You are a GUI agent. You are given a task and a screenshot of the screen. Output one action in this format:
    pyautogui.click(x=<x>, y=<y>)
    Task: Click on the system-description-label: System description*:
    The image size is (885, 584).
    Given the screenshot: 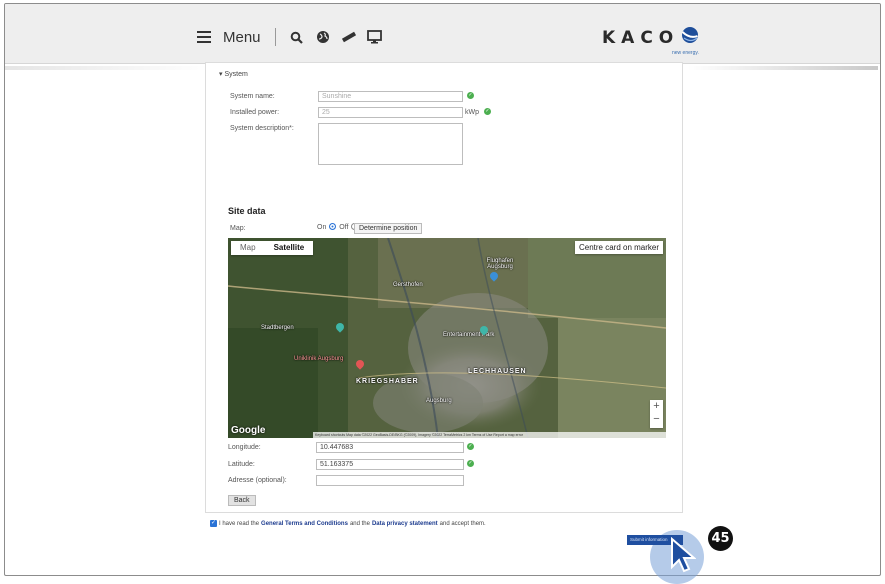 What is the action you would take?
    pyautogui.click(x=262, y=128)
    